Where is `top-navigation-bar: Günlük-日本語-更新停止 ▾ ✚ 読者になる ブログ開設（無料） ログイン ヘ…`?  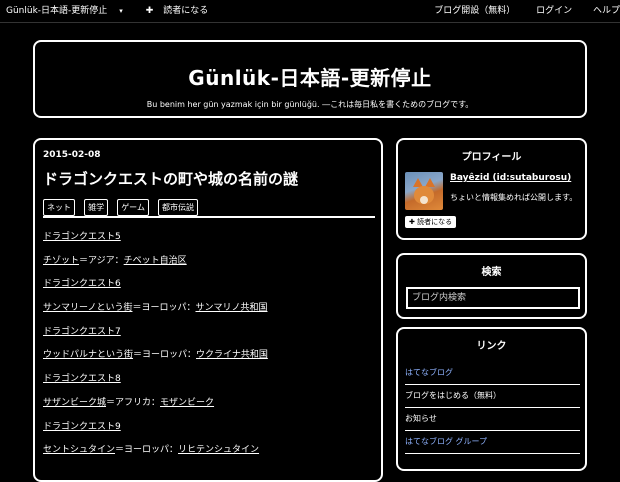
top-navigation-bar: Günlük-日本語-更新停止 ▾ ✚ 読者になる ブログ開設（無料） ログイン ヘ… is located at coordinates (310, 11).